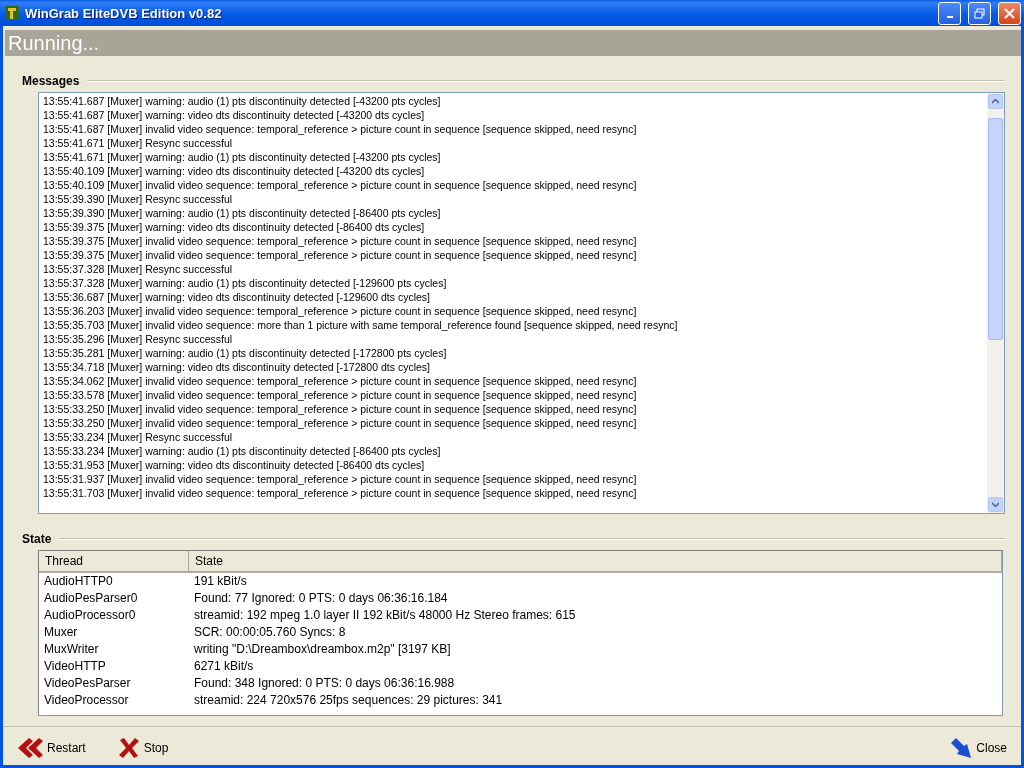  What do you see at coordinates (340, 381) in the screenshot?
I see `log-line: 13:55:34.062 [Muxer] invalid video sequence: temporal_reference > picture count in sequence [sequence skipped, need resync]` at bounding box center [340, 381].